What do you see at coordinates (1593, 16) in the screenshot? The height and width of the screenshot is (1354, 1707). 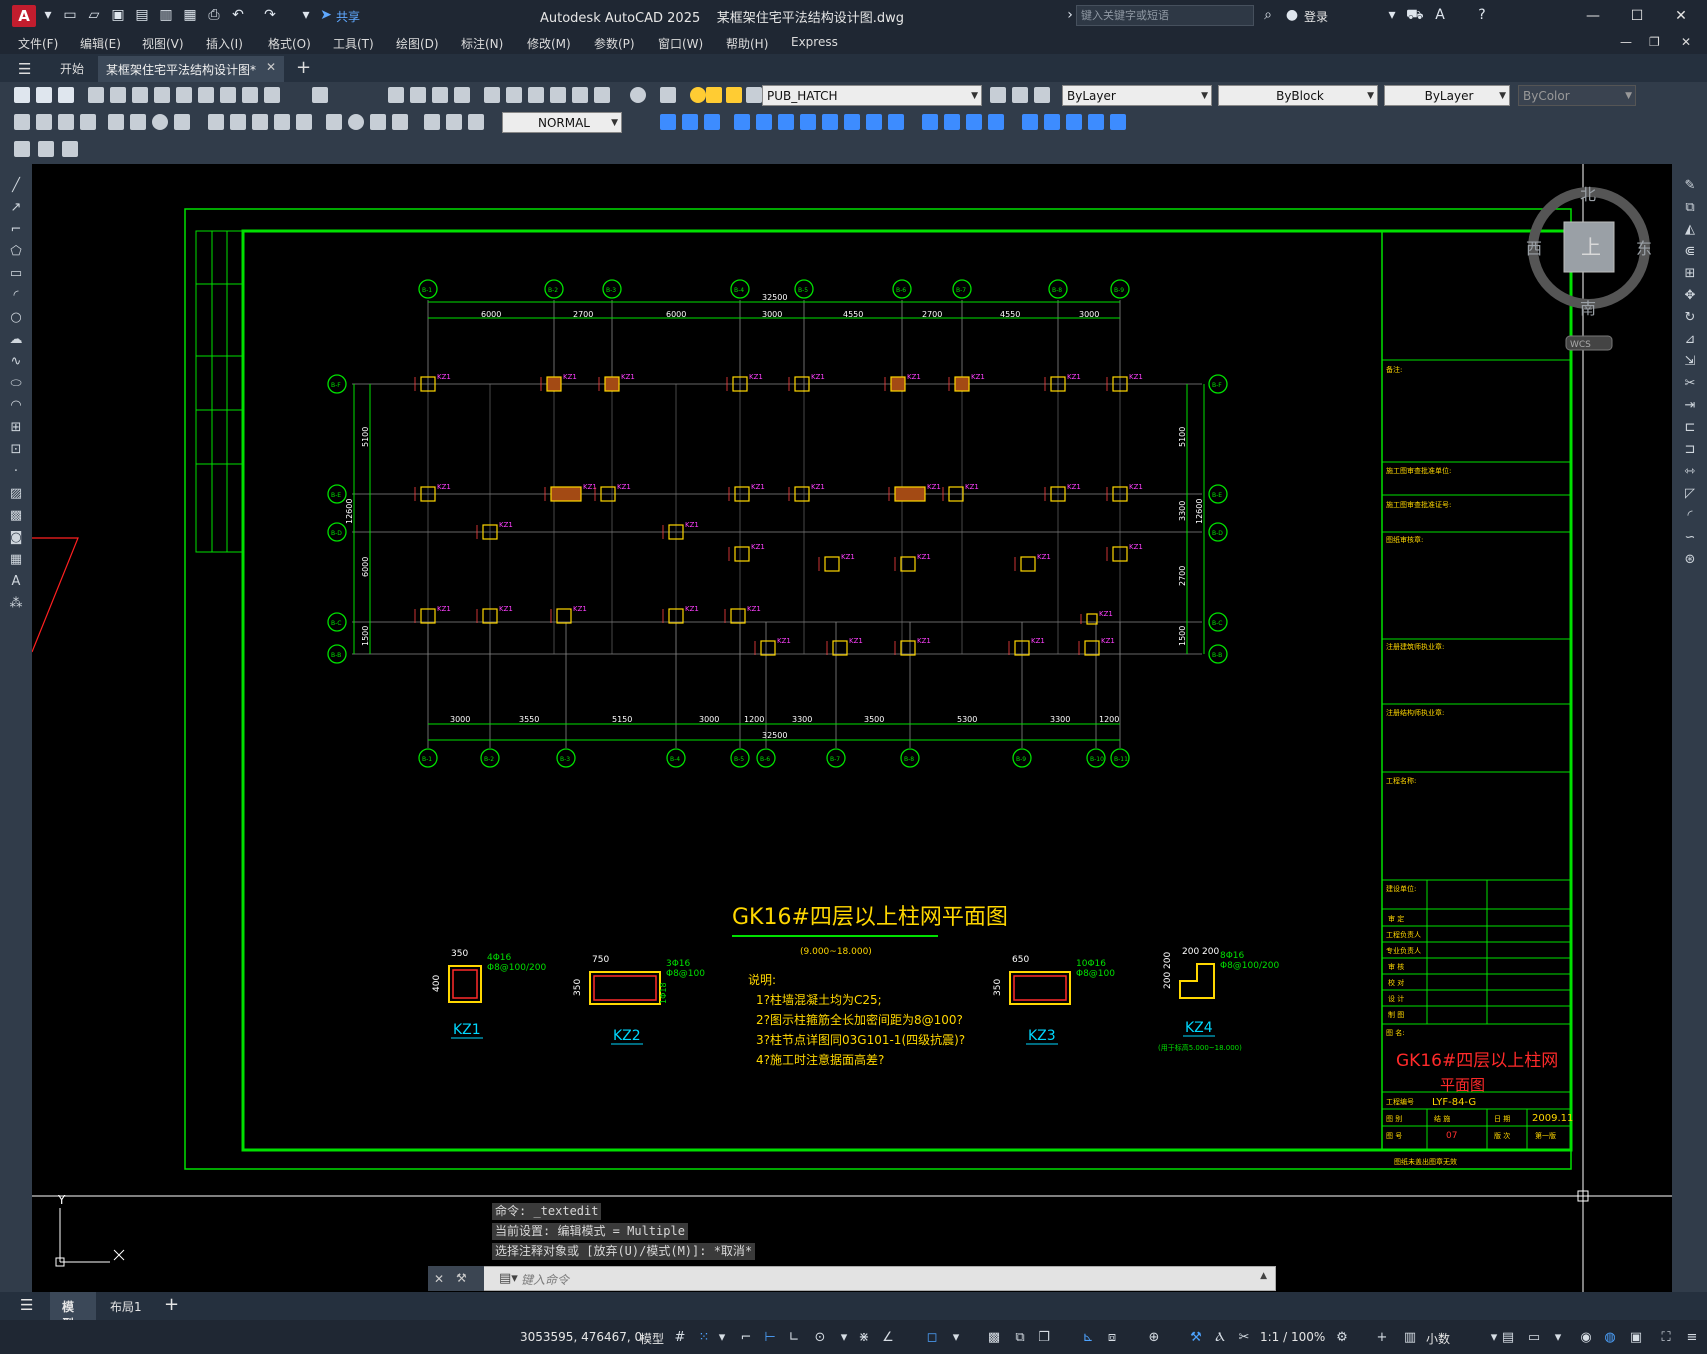 I see `minimize-icon: —` at bounding box center [1593, 16].